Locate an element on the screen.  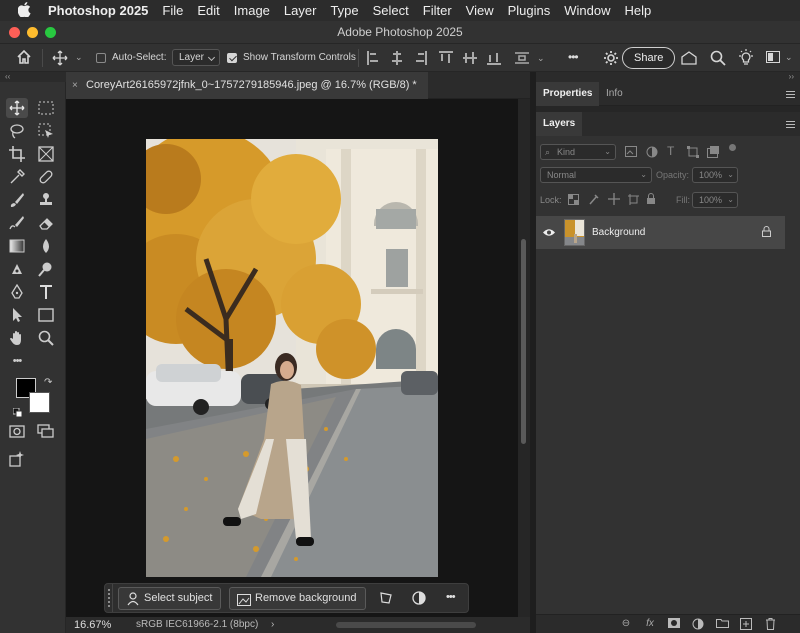
dodge-tool-icon is located at coordinates (46, 269).